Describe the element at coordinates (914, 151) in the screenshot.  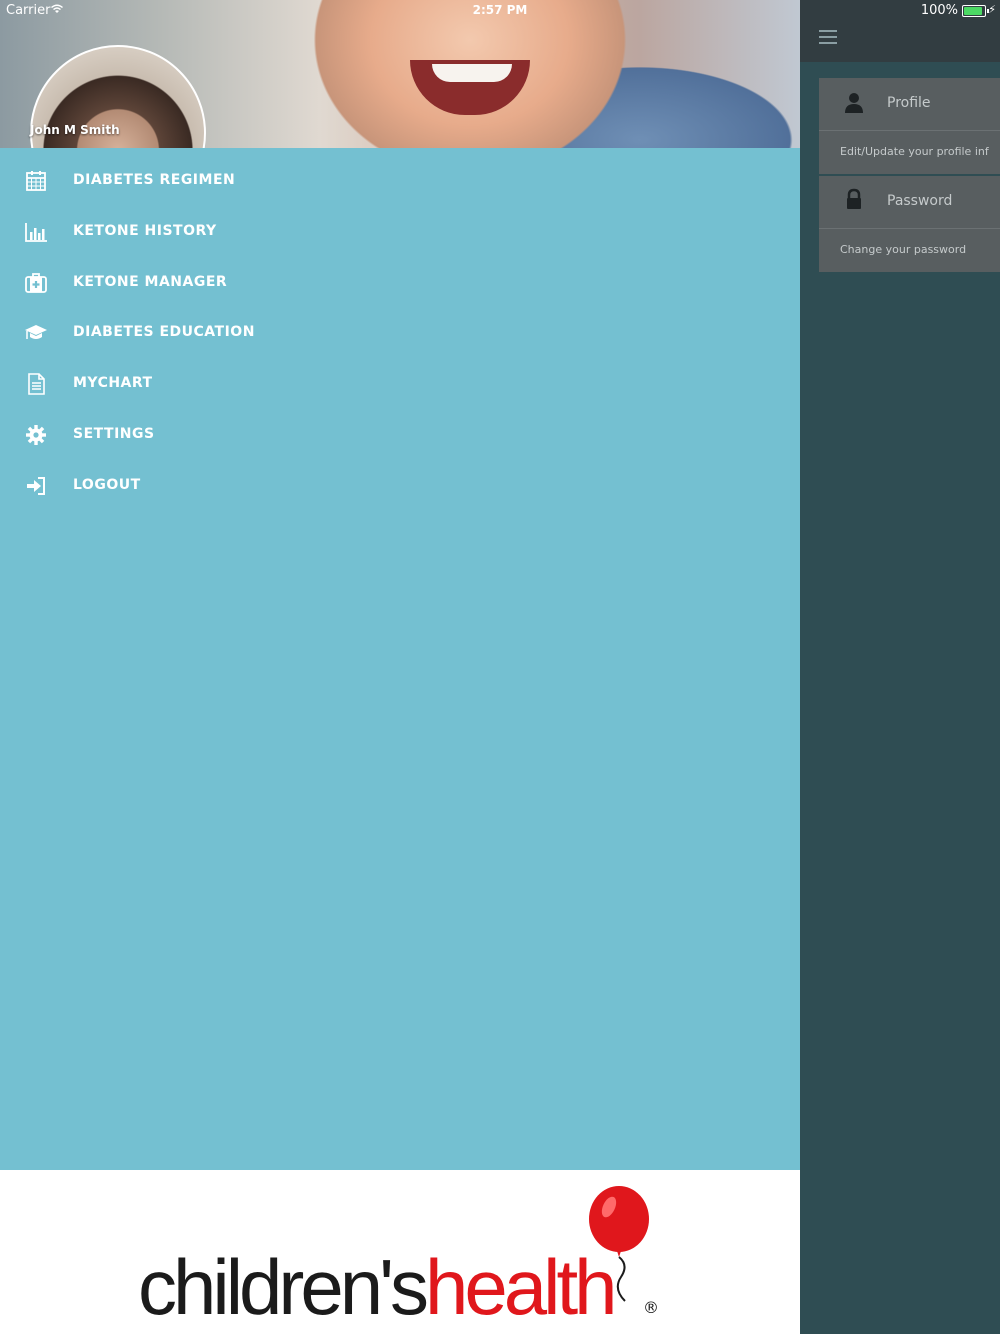
I see `profile-card-subtitle: Edit/Update your profile inf` at that location.